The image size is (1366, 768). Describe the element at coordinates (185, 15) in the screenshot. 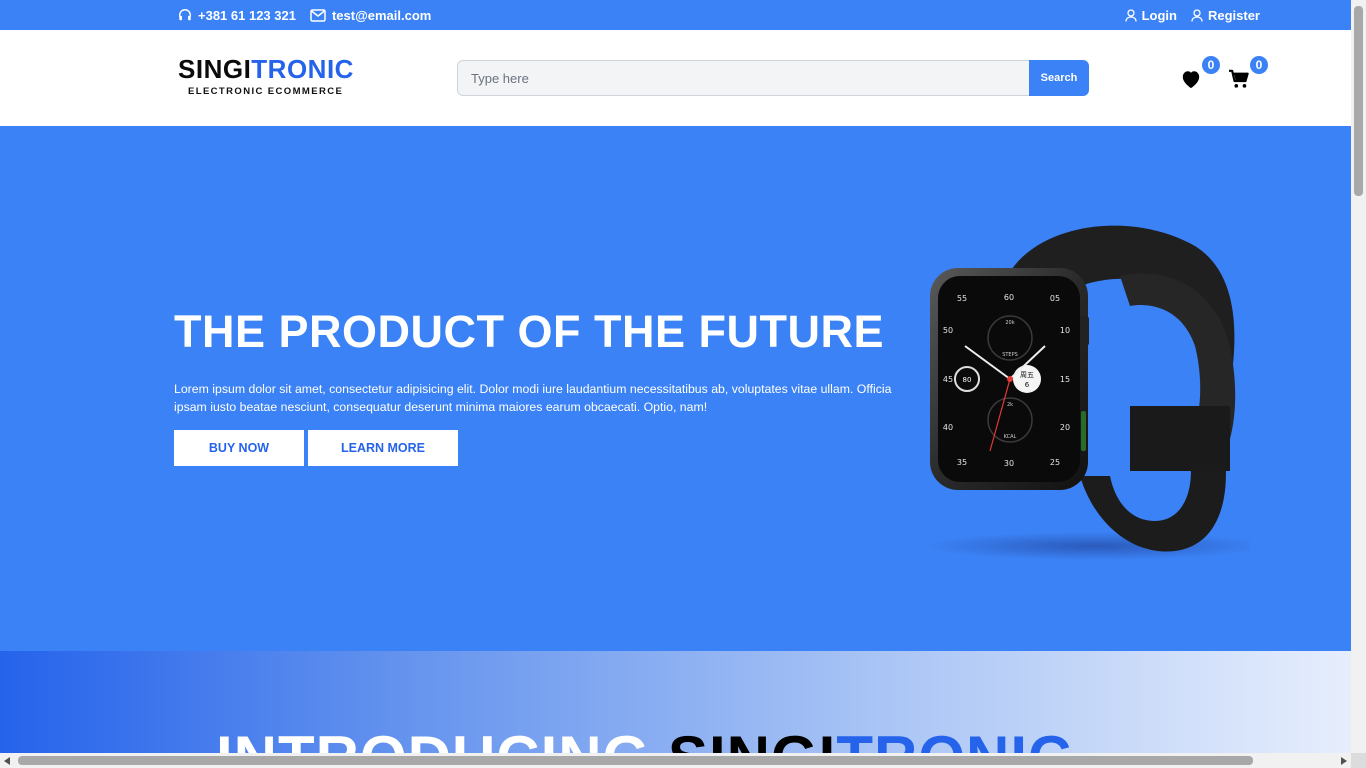

I see `headset-icon` at that location.